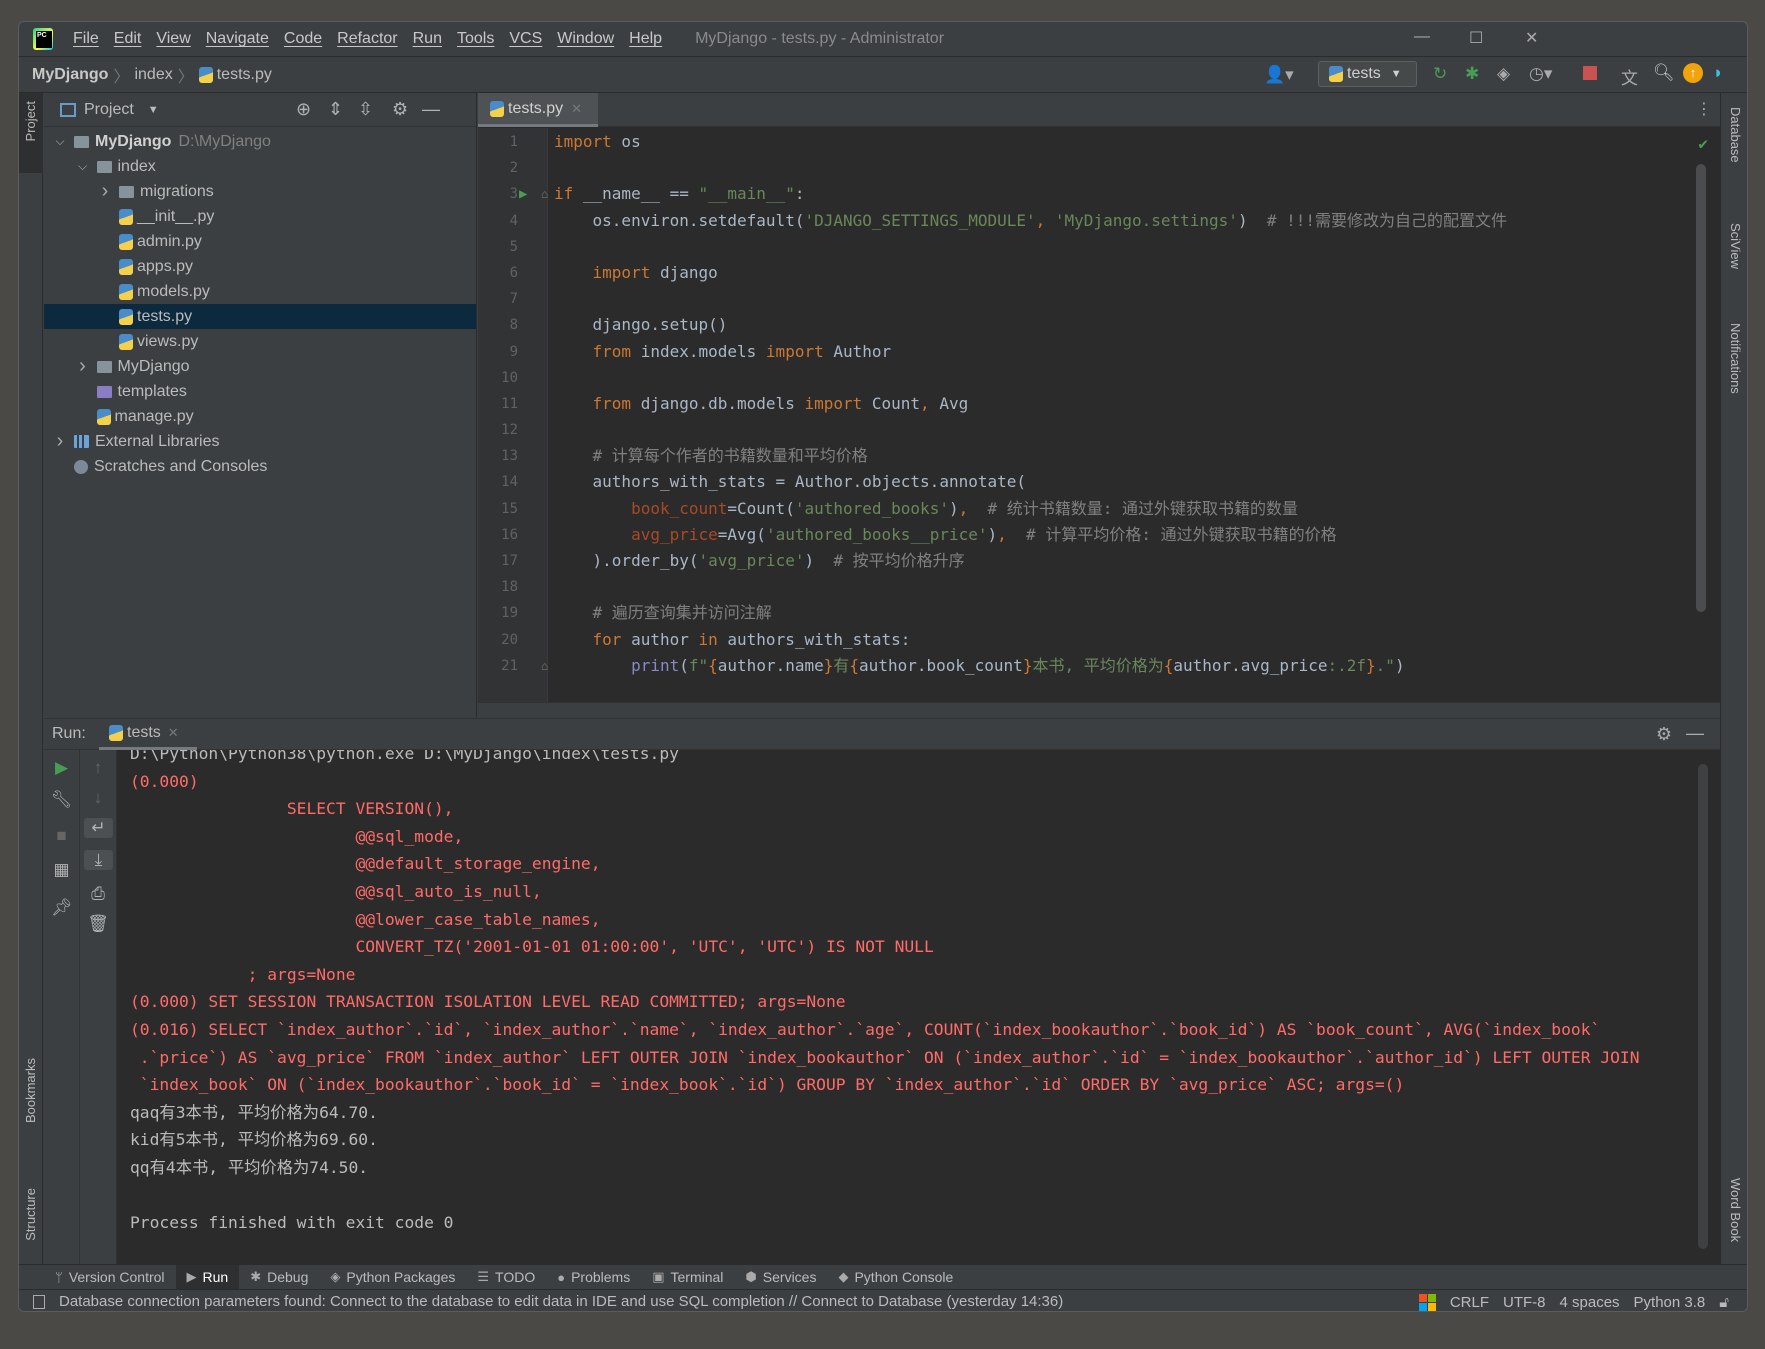  I want to click on menu-refactor: Refactor, so click(367, 38).